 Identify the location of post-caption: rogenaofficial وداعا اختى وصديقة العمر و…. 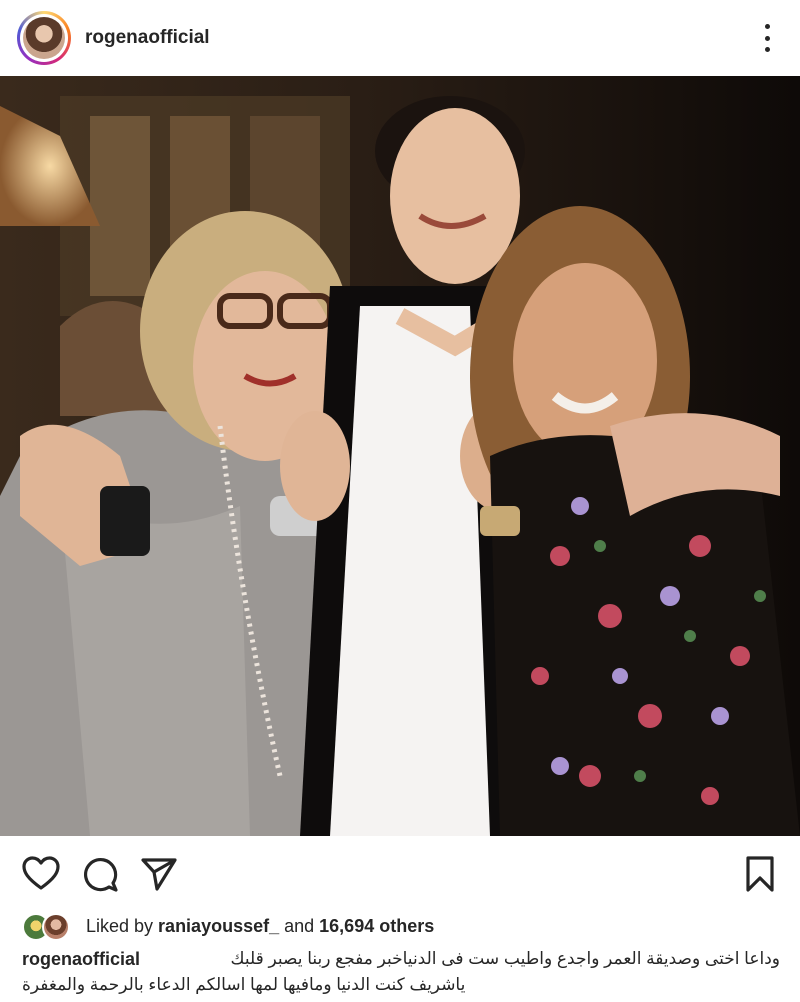
(402, 973).